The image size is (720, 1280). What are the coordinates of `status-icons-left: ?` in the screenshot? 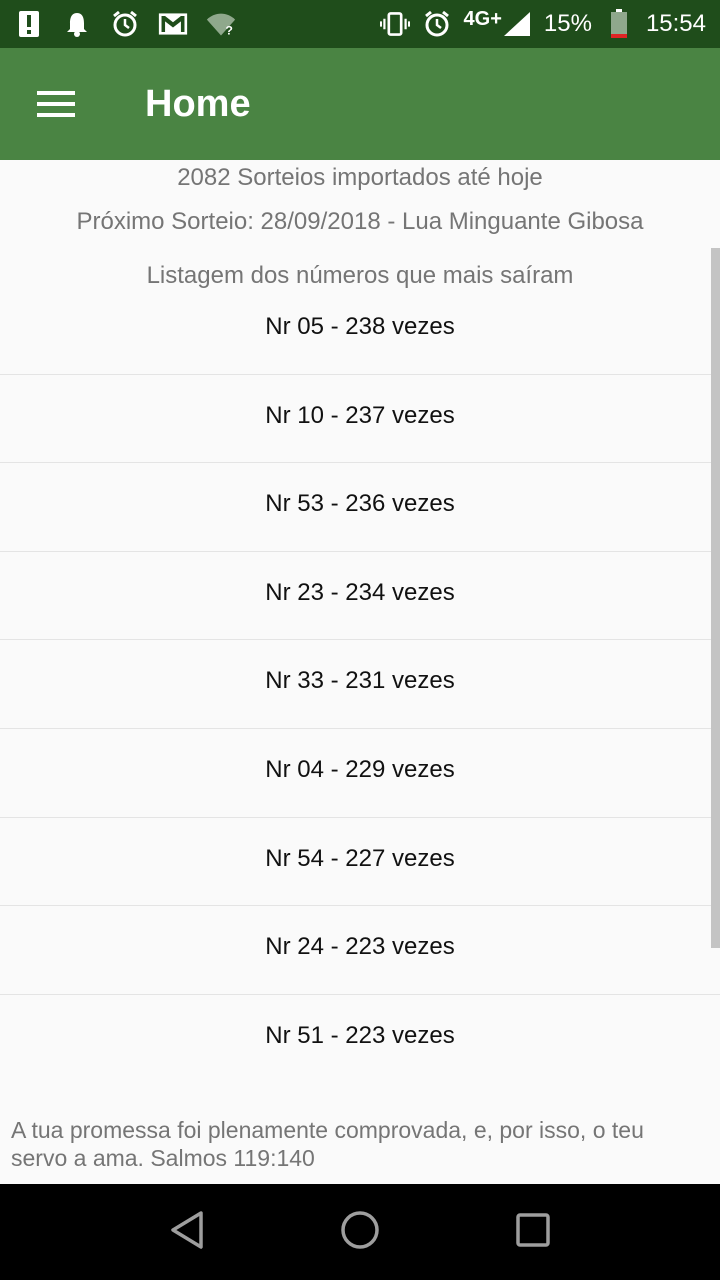 It's located at (125, 24).